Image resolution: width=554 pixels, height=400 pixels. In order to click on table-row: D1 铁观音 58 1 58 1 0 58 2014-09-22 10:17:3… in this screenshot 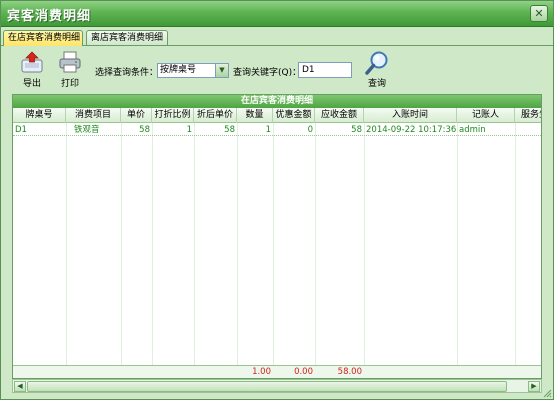, I will do `click(277, 130)`.